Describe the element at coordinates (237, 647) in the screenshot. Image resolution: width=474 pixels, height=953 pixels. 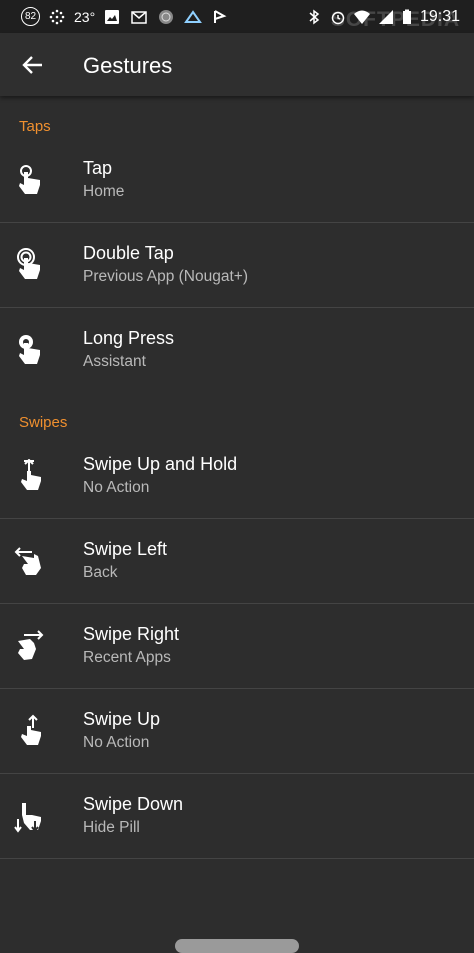
I see `gesture-row-swipe-right: Swipe Right Recent Apps` at that location.